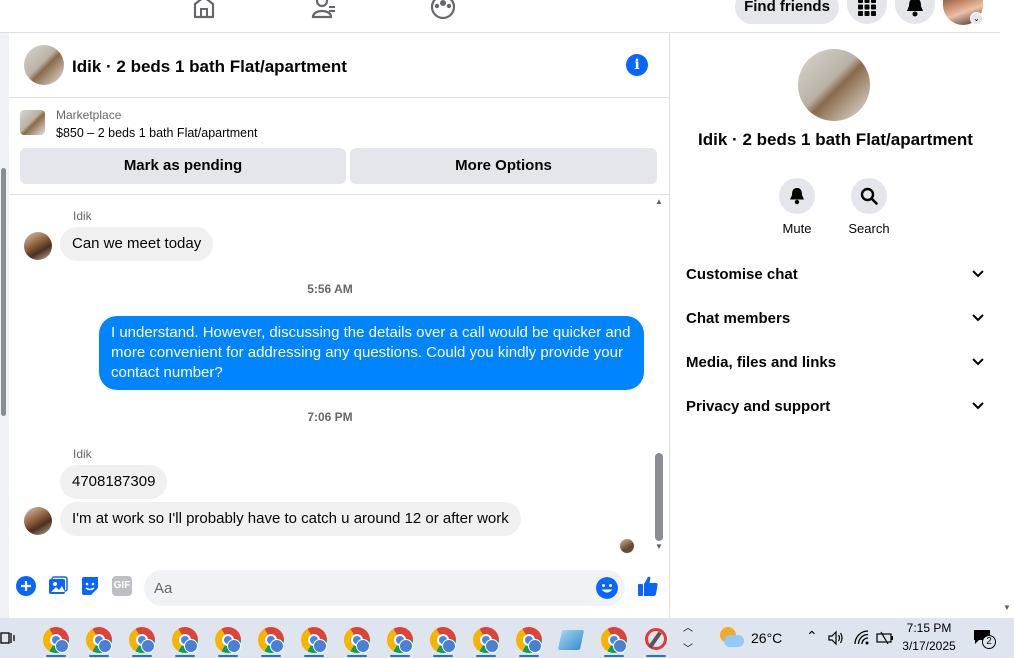 The width and height of the screenshot is (1014, 658). What do you see at coordinates (836, 319) in the screenshot?
I see `section-chat-members: Chat members` at bounding box center [836, 319].